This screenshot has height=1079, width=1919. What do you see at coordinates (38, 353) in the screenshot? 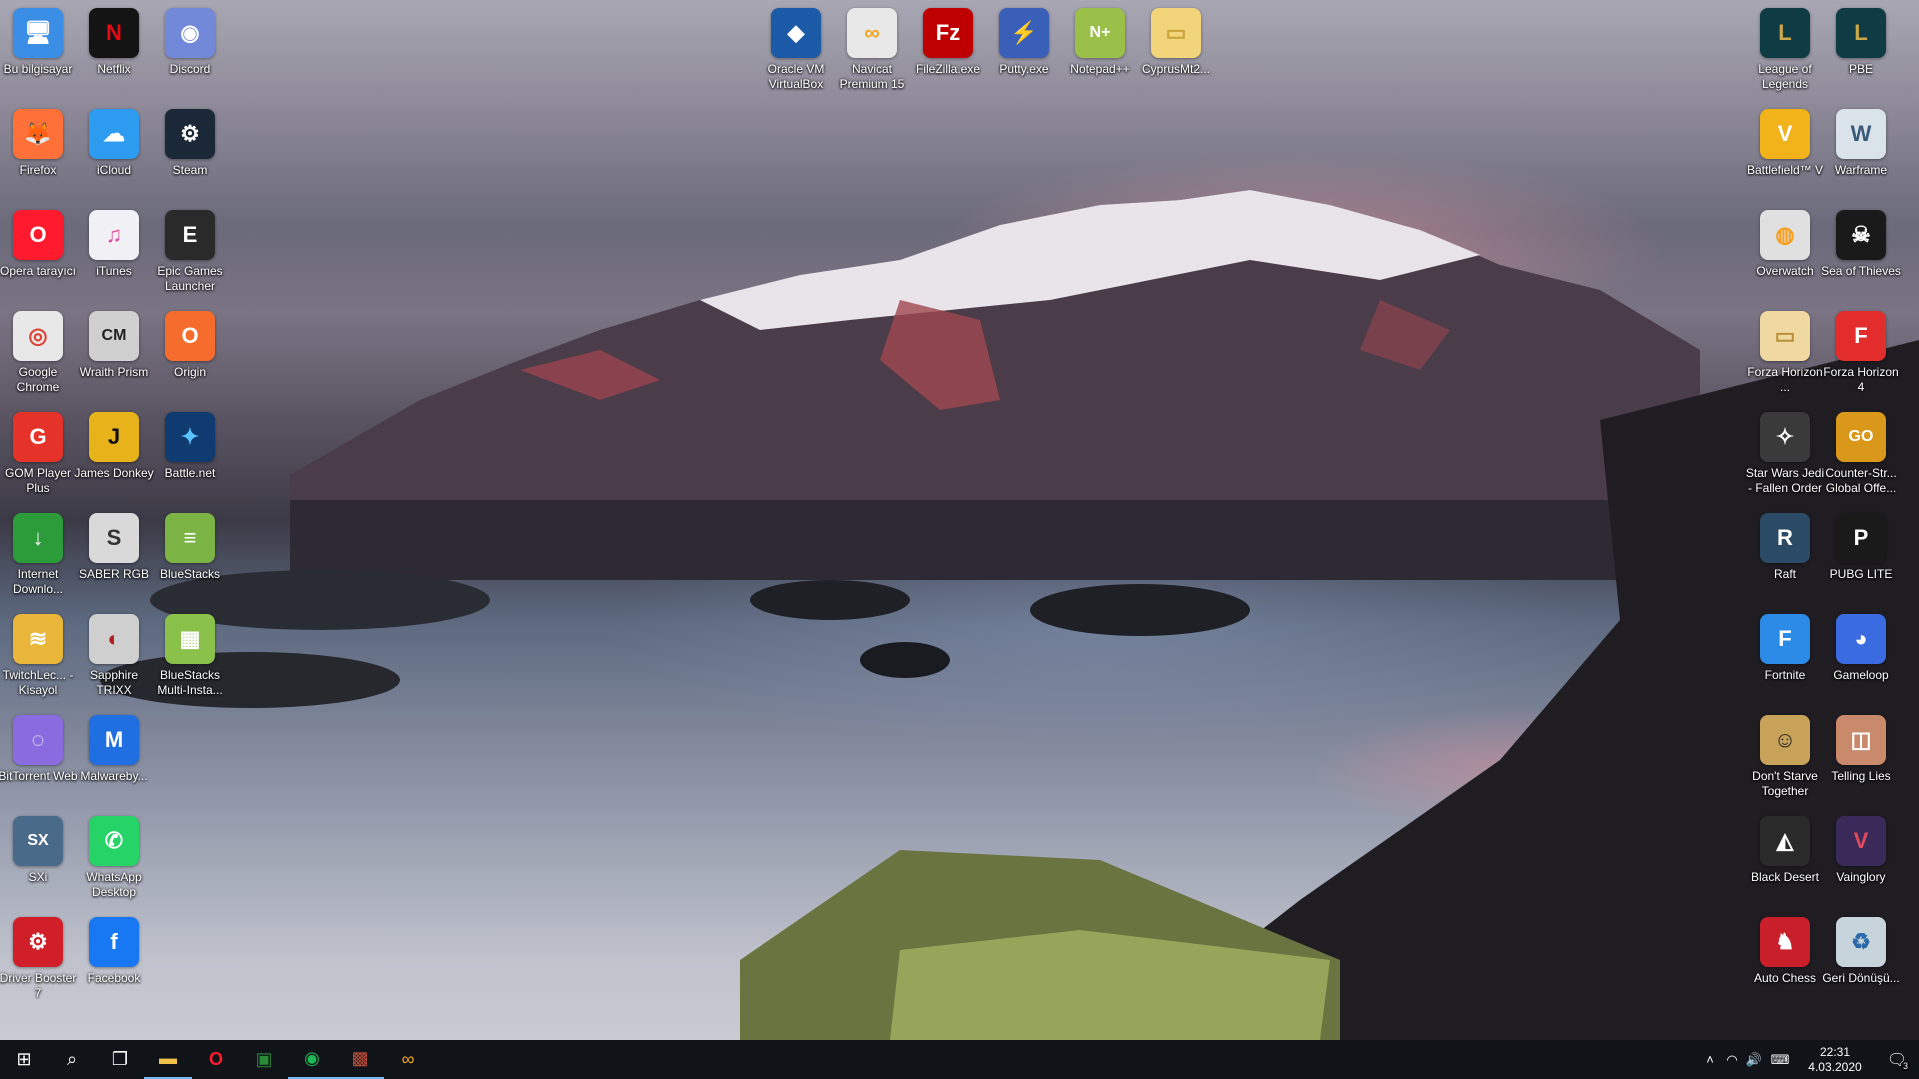
I see `desktop-icon-google-chrome: ◎ Google Chrome` at bounding box center [38, 353].